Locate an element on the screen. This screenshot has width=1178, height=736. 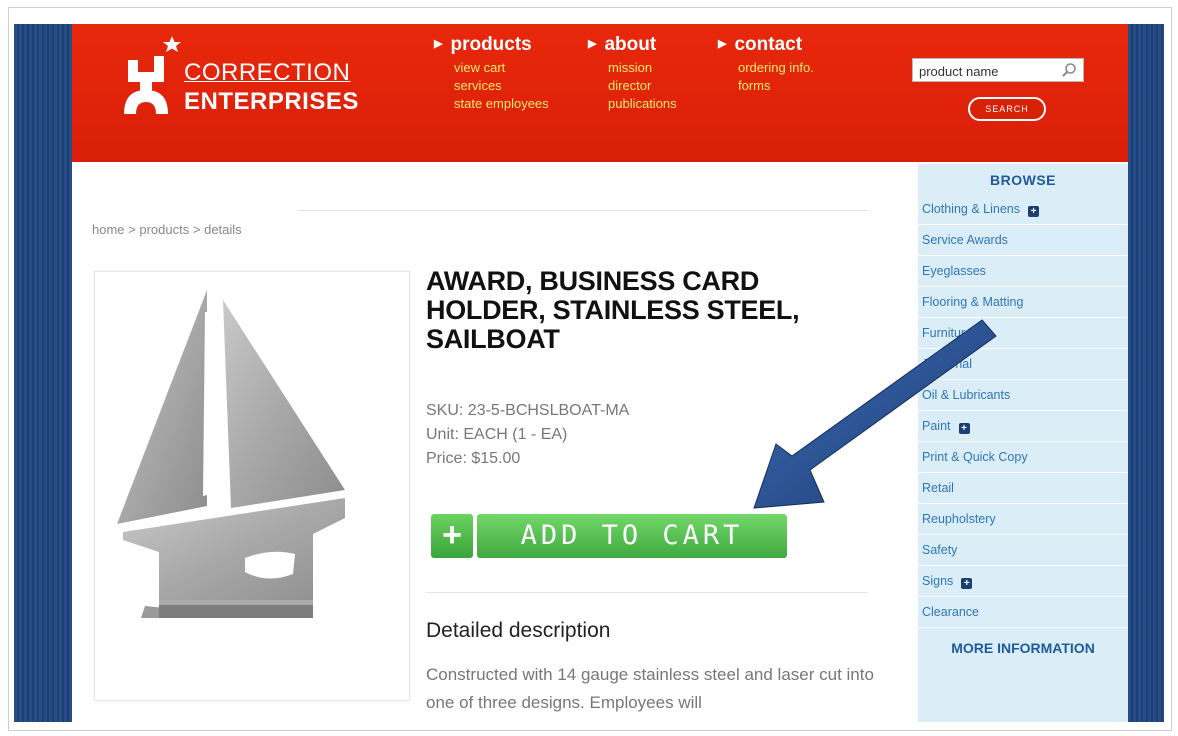
sidebar-item-label: Safety is located at coordinates (940, 550).